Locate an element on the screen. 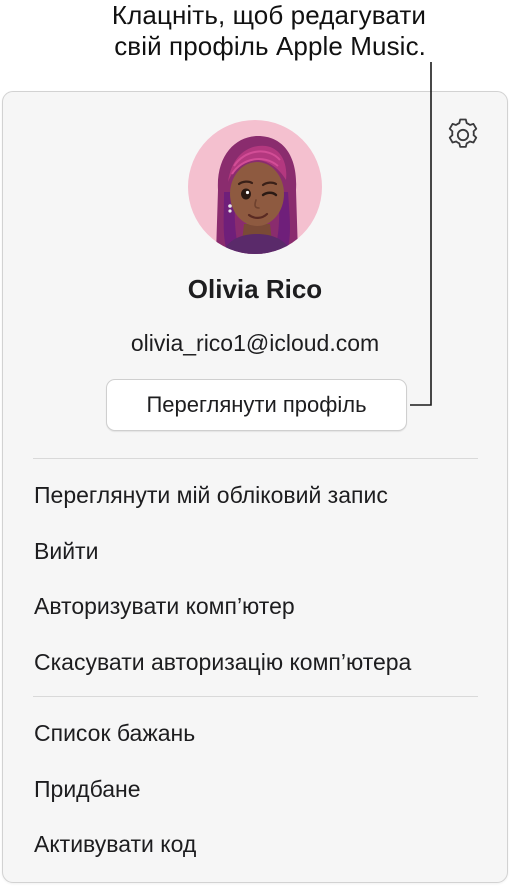  profile-name: Olivia Rico is located at coordinates (255, 289).